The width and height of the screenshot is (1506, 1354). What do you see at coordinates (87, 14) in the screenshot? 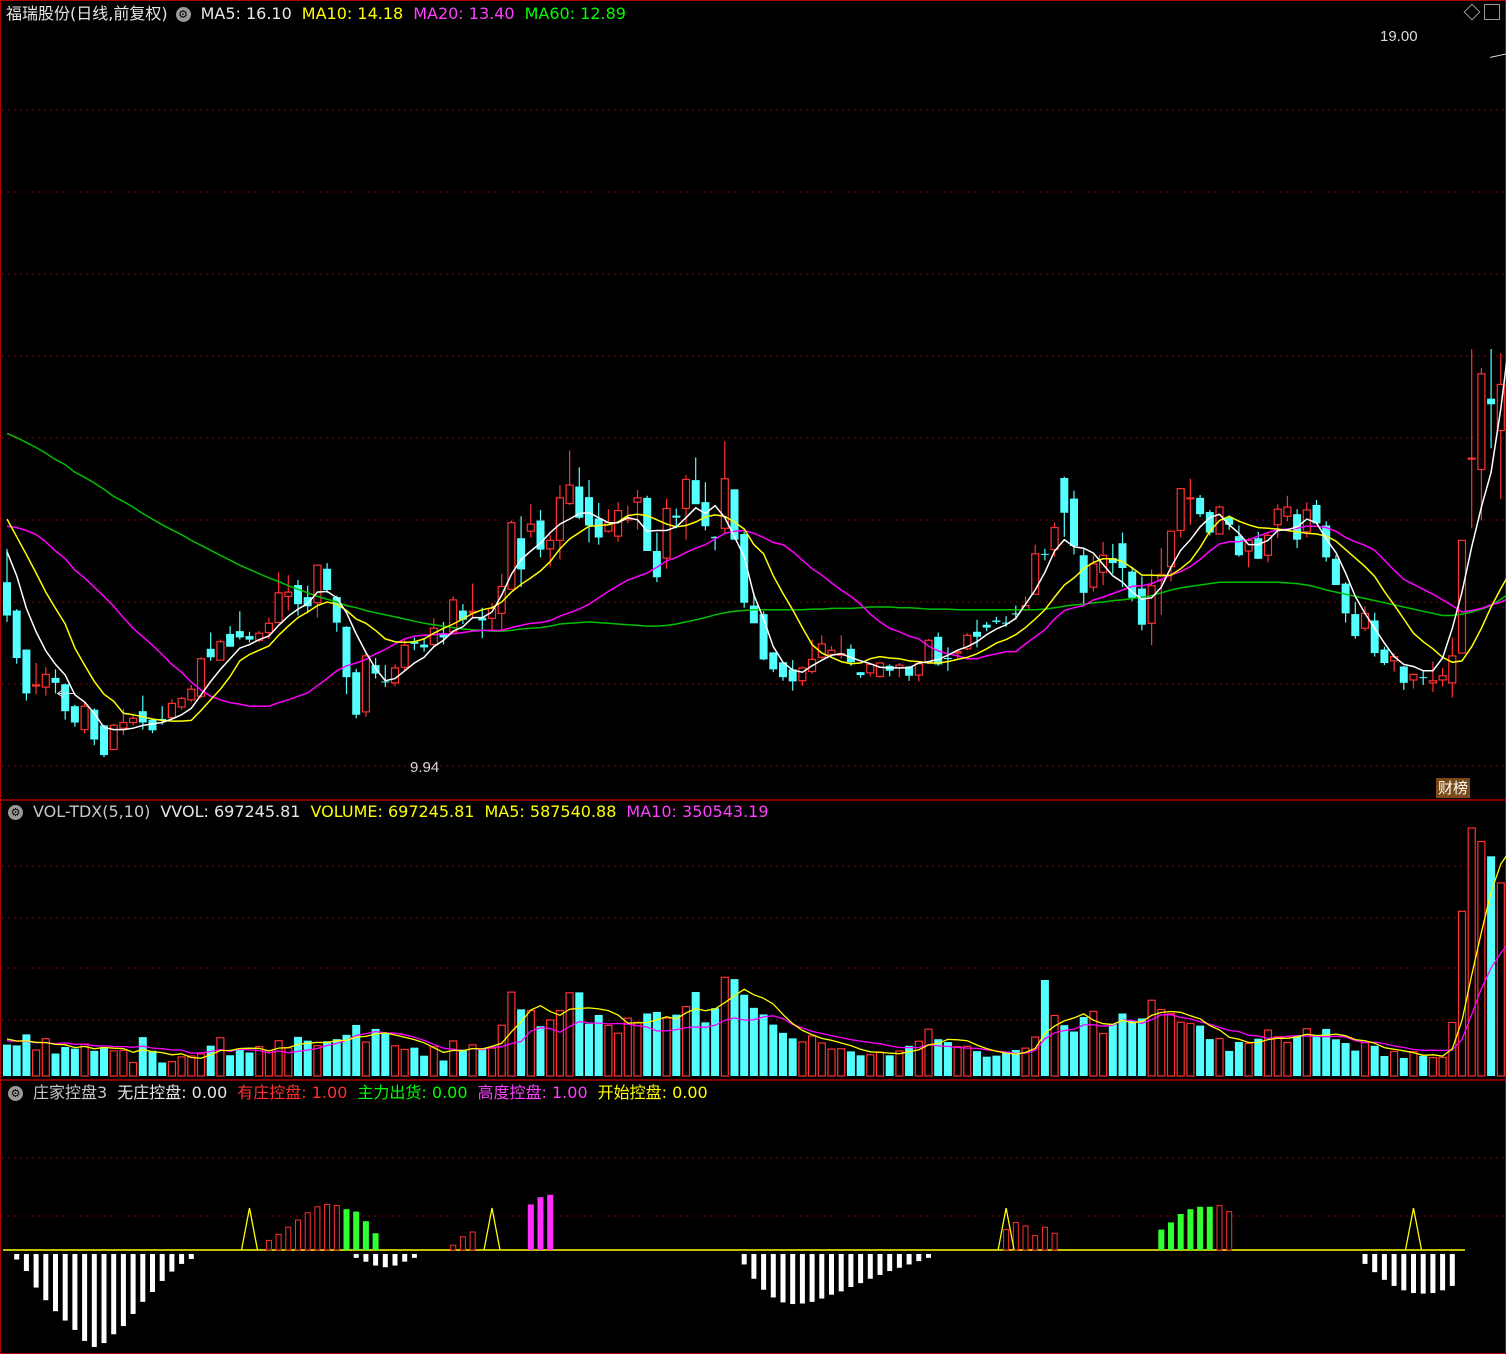
I see `stock-name: 福瑞股份(日线,前复权)` at bounding box center [87, 14].